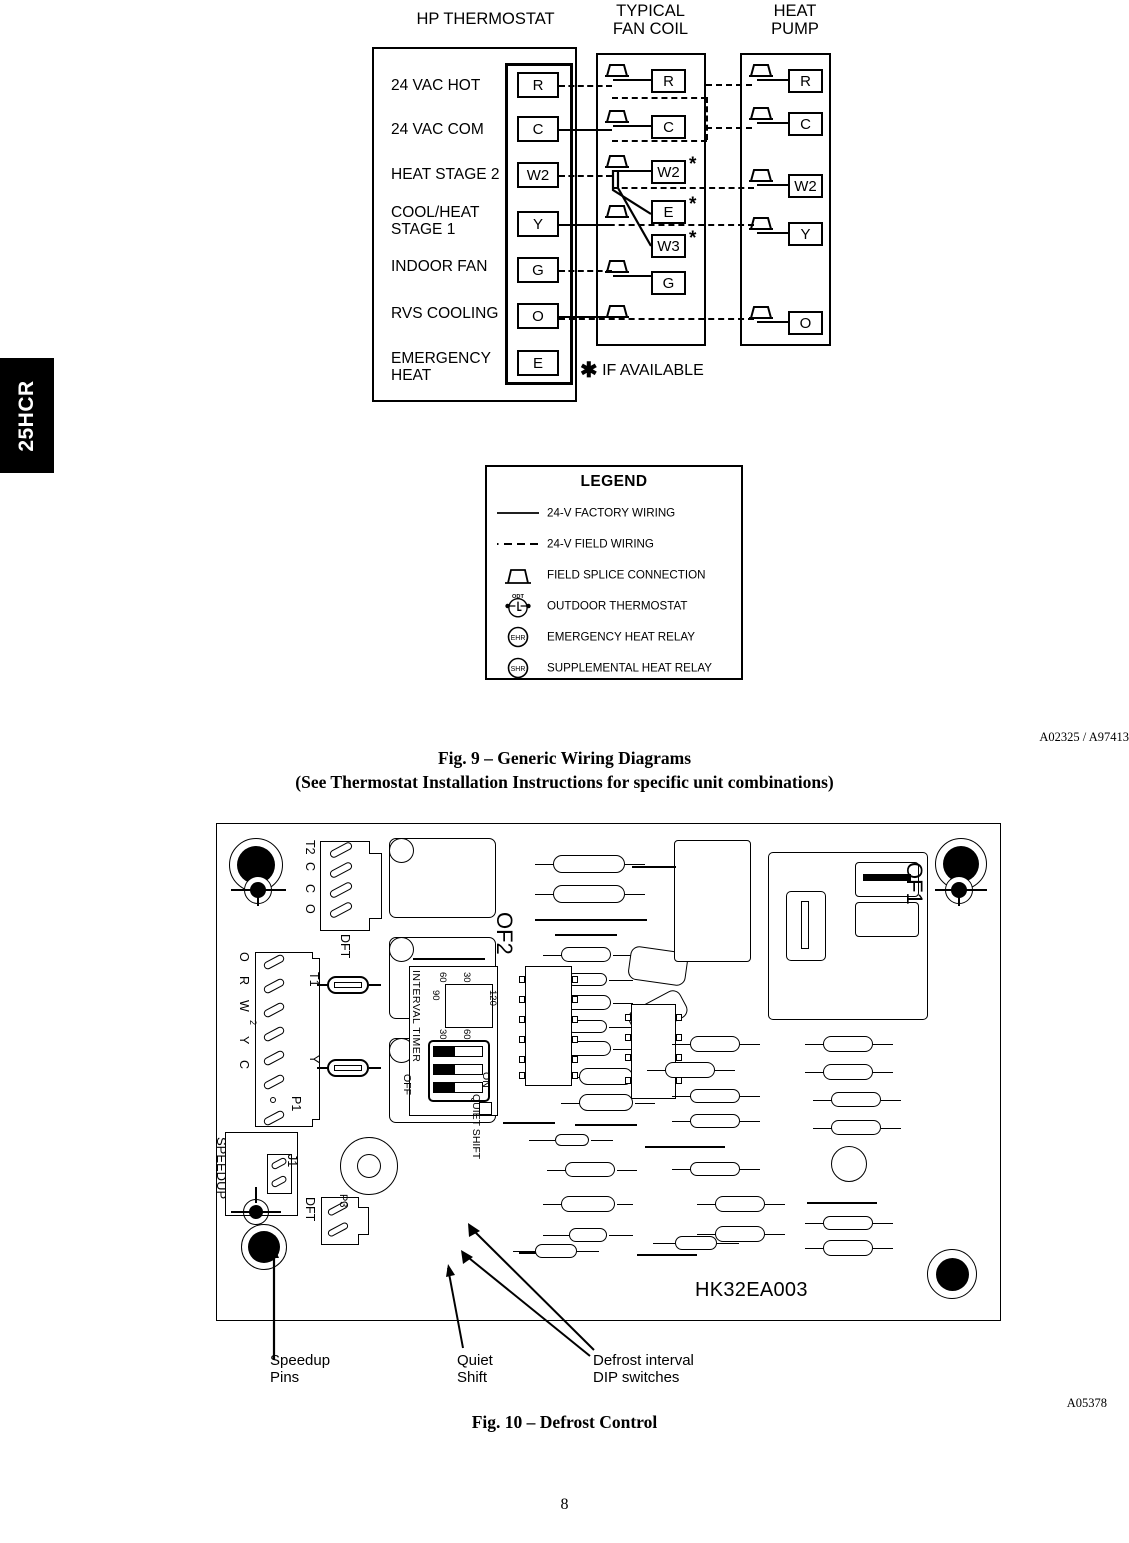 The image size is (1129, 1543). I want to click on field-bus-c-to-hp, so click(729, 128).